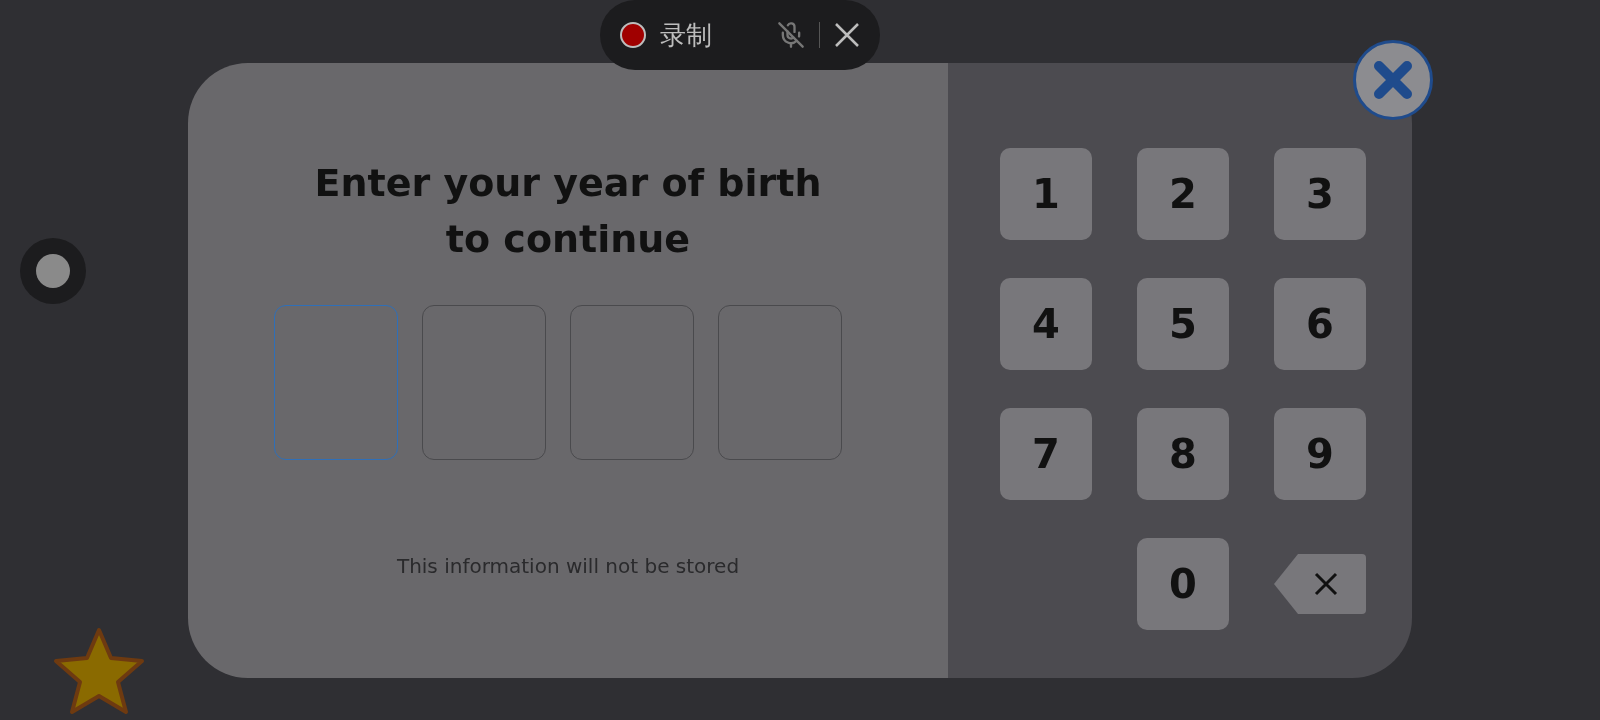  I want to click on backspace-key, so click(1320, 584).